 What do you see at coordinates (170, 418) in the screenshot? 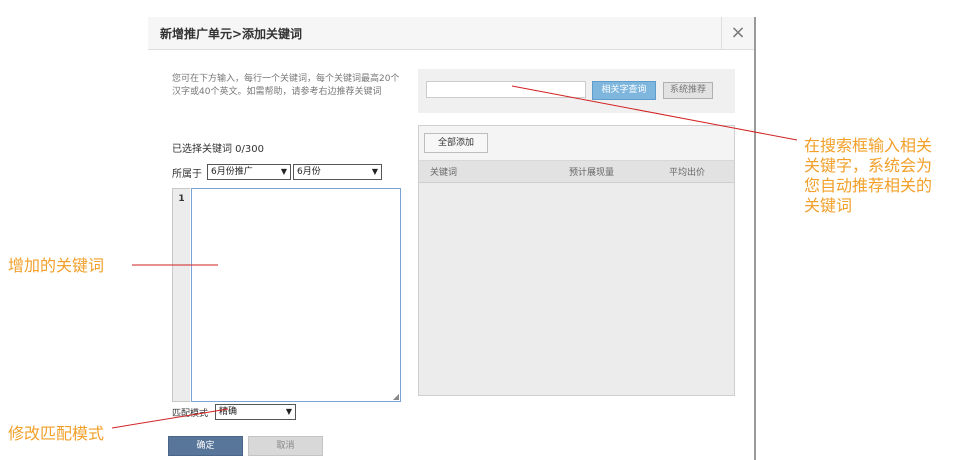
I see `match-mode-pointer` at bounding box center [170, 418].